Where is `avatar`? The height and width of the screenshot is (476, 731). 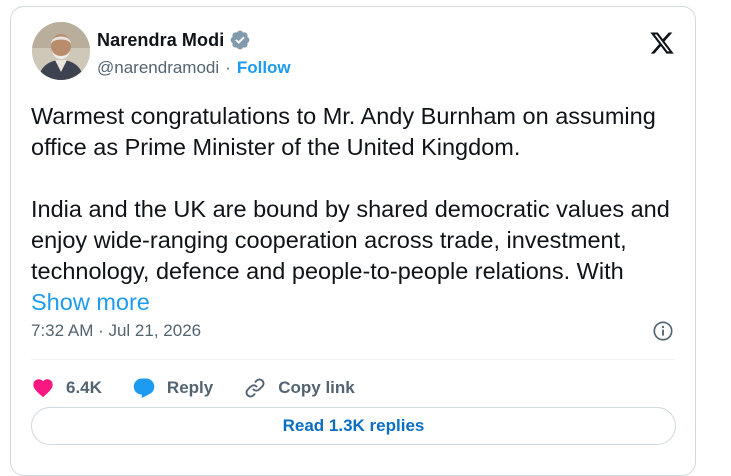
avatar is located at coordinates (61, 51).